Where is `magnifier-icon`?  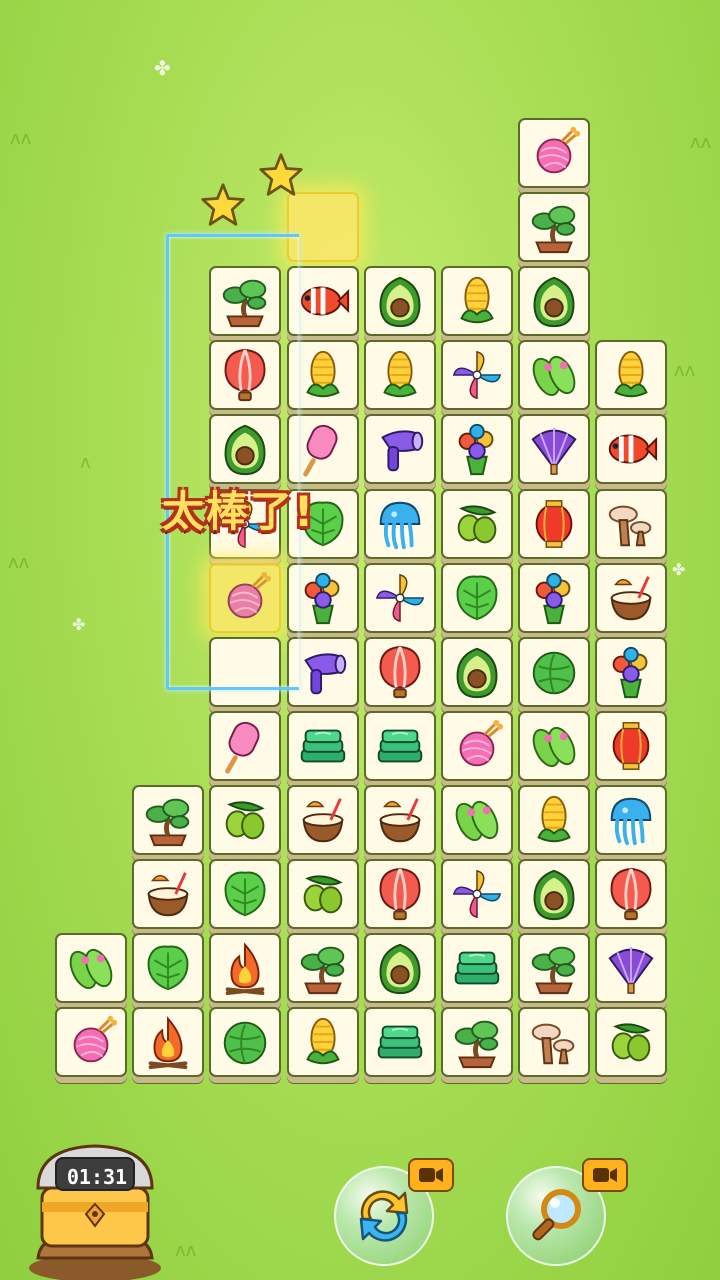 magnifier-icon is located at coordinates (556, 1215).